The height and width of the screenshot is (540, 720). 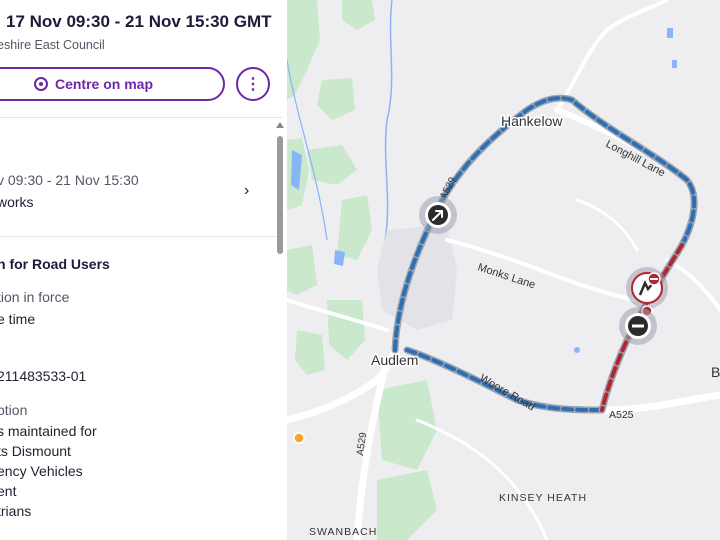 I want to click on restriction-label: tion in force, so click(x=35, y=297).